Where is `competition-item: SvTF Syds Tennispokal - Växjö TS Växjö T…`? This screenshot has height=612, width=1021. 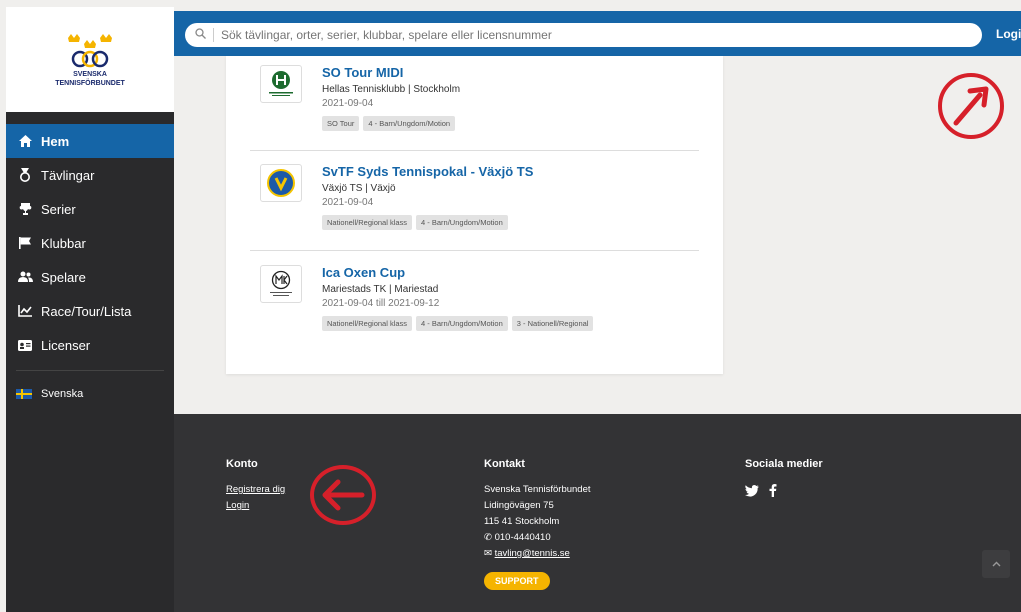 competition-item: SvTF Syds Tennispokal - Växjö TS Växjö T… is located at coordinates (396, 197).